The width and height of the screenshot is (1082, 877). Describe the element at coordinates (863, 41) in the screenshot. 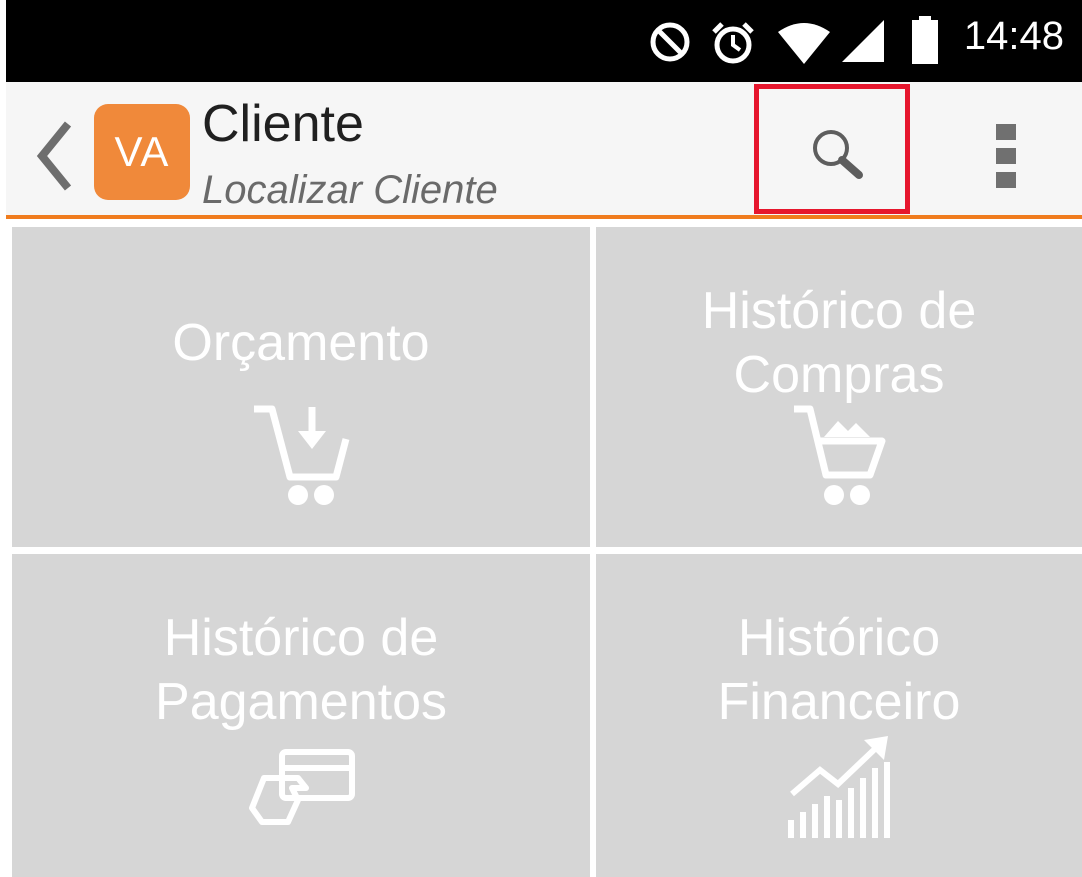

I see `signal-icon` at that location.